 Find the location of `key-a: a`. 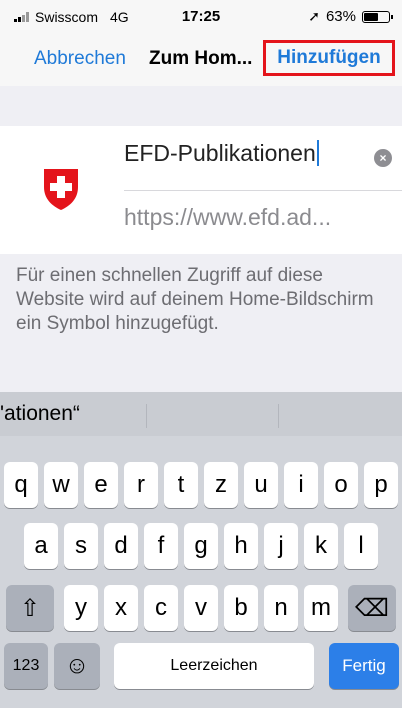

key-a: a is located at coordinates (41, 546).